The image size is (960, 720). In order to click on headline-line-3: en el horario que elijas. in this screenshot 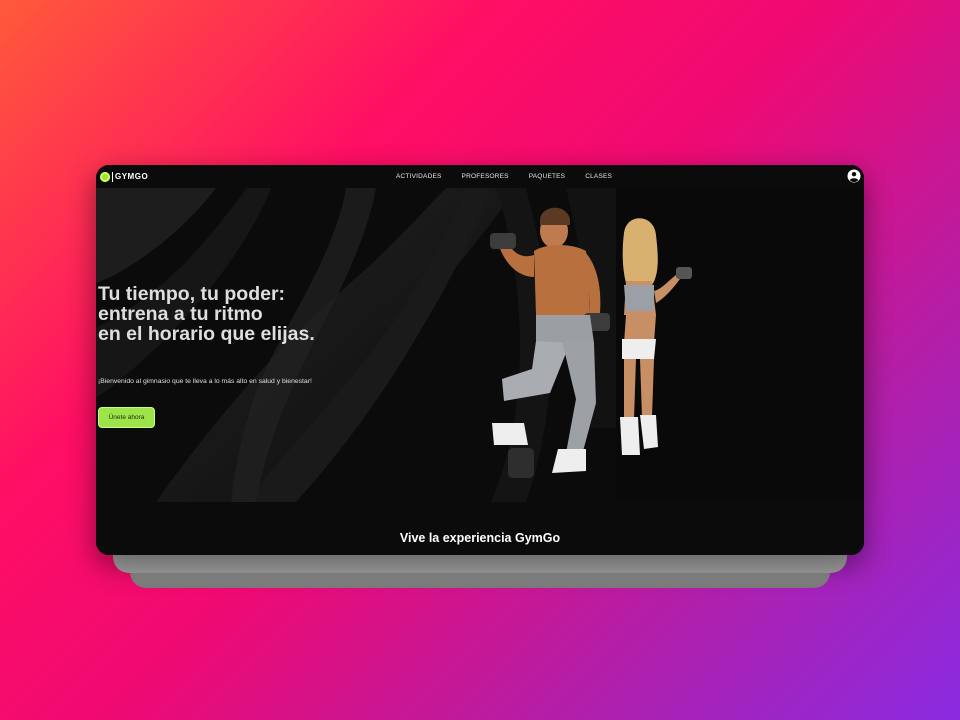, I will do `click(206, 334)`.